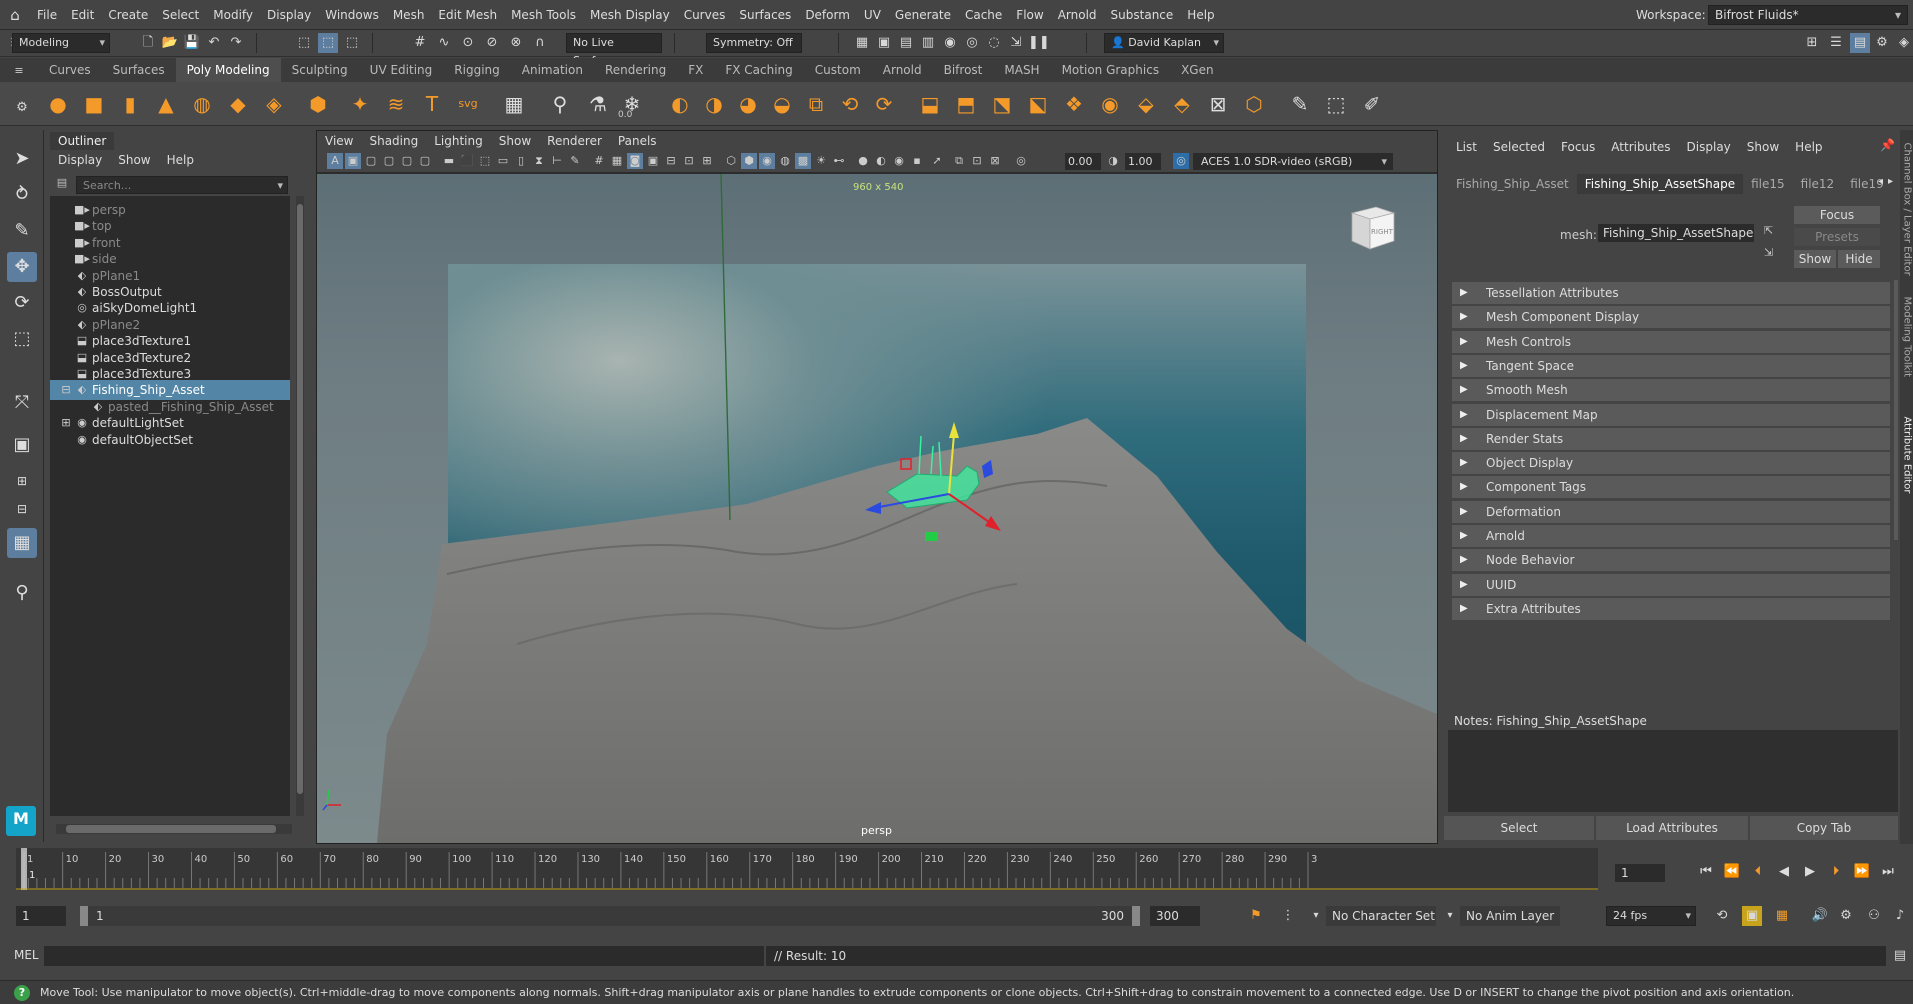  I want to click on view-transform-select: ACES 1.0 SDR-video (sRGB) ▾, so click(1293, 161).